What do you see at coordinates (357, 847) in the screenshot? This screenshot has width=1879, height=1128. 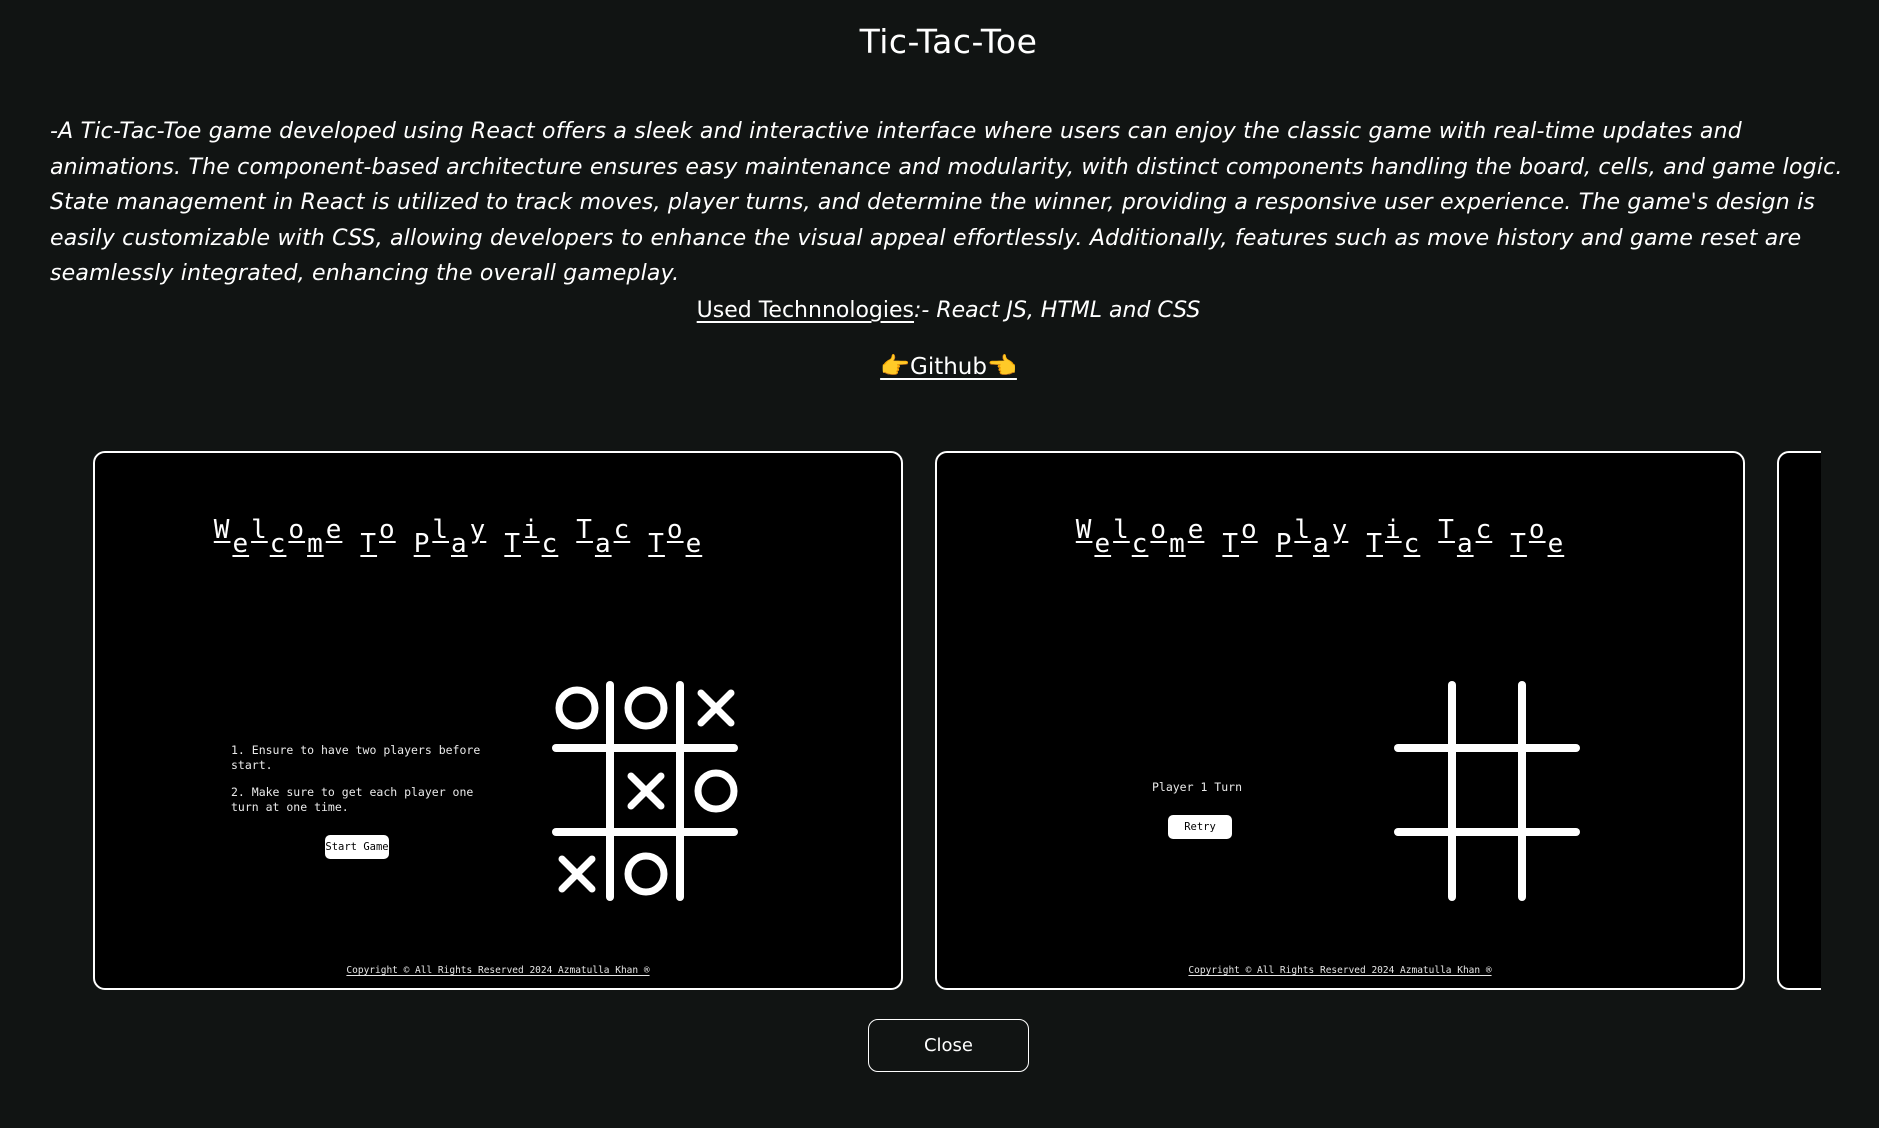 I see `start-game-button: Start Game` at bounding box center [357, 847].